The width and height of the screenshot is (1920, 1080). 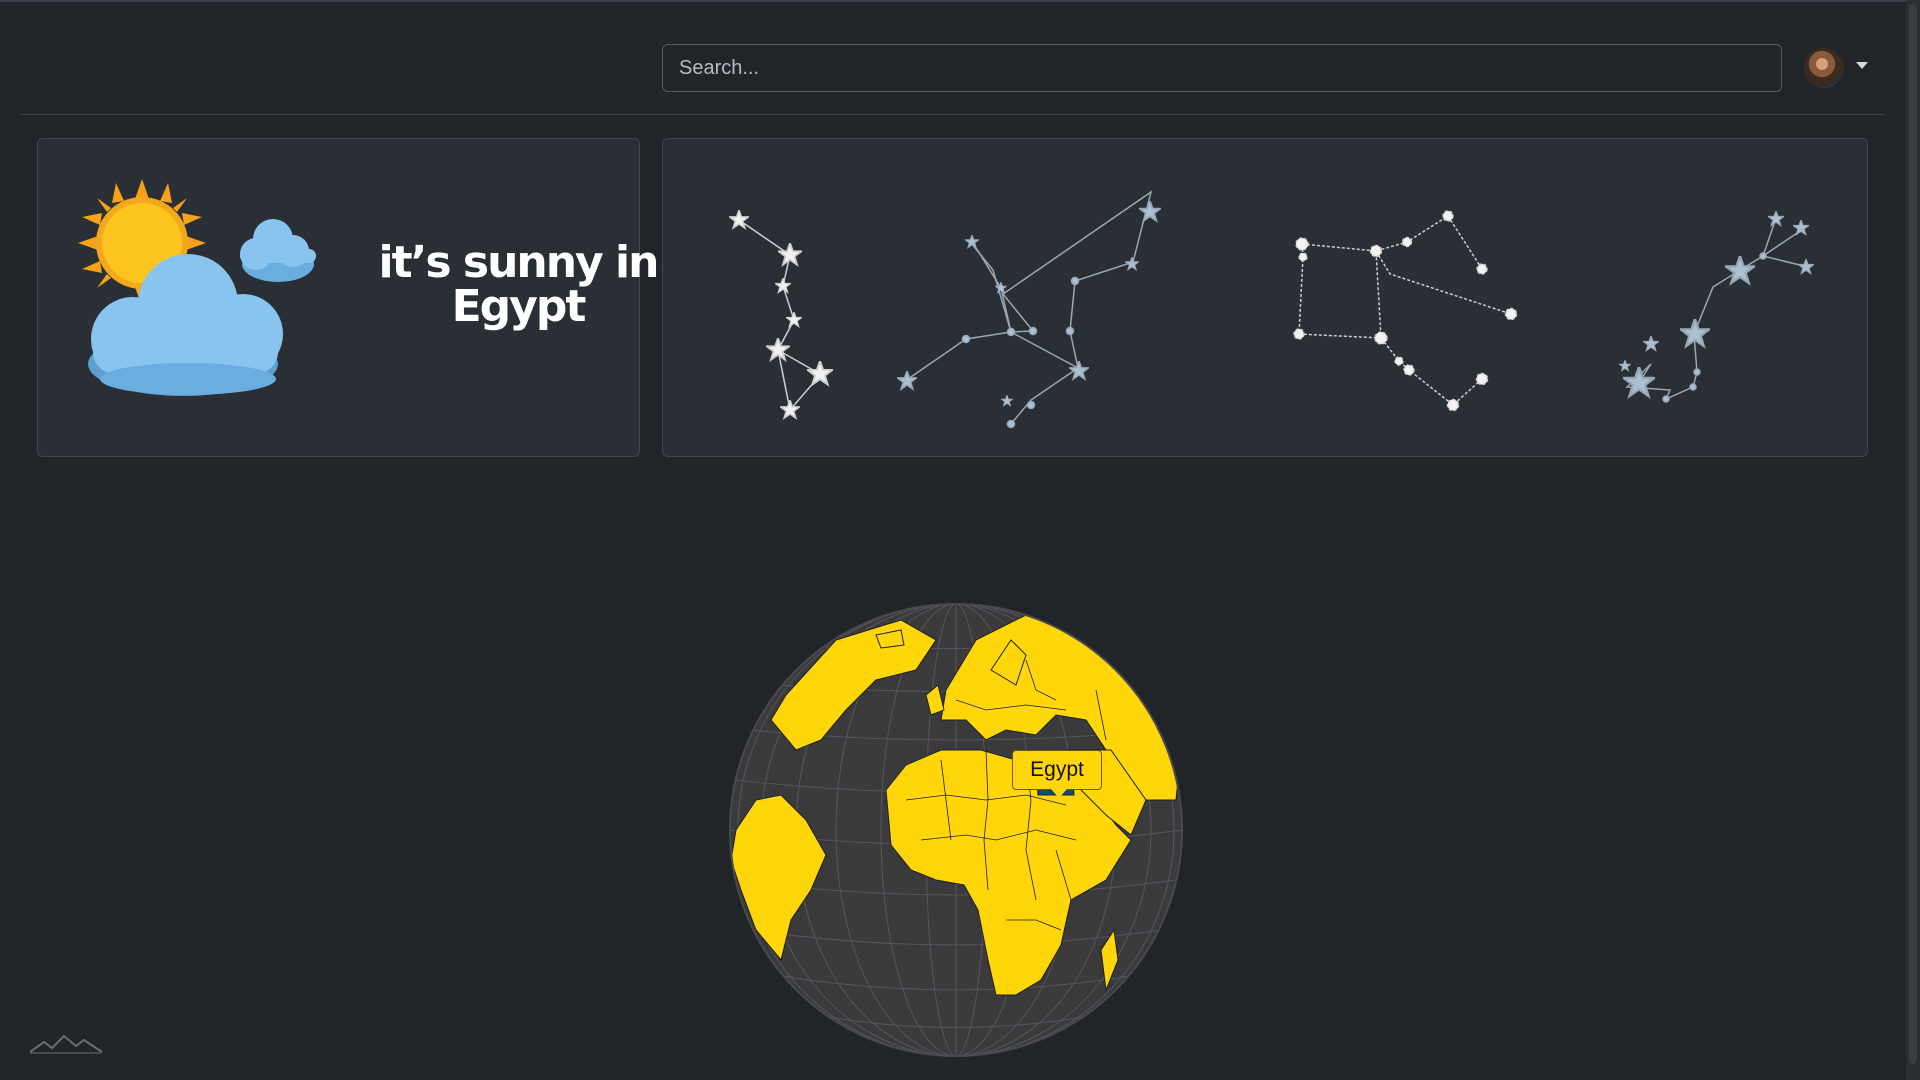 What do you see at coordinates (1222, 68) in the screenshot?
I see `search-input` at bounding box center [1222, 68].